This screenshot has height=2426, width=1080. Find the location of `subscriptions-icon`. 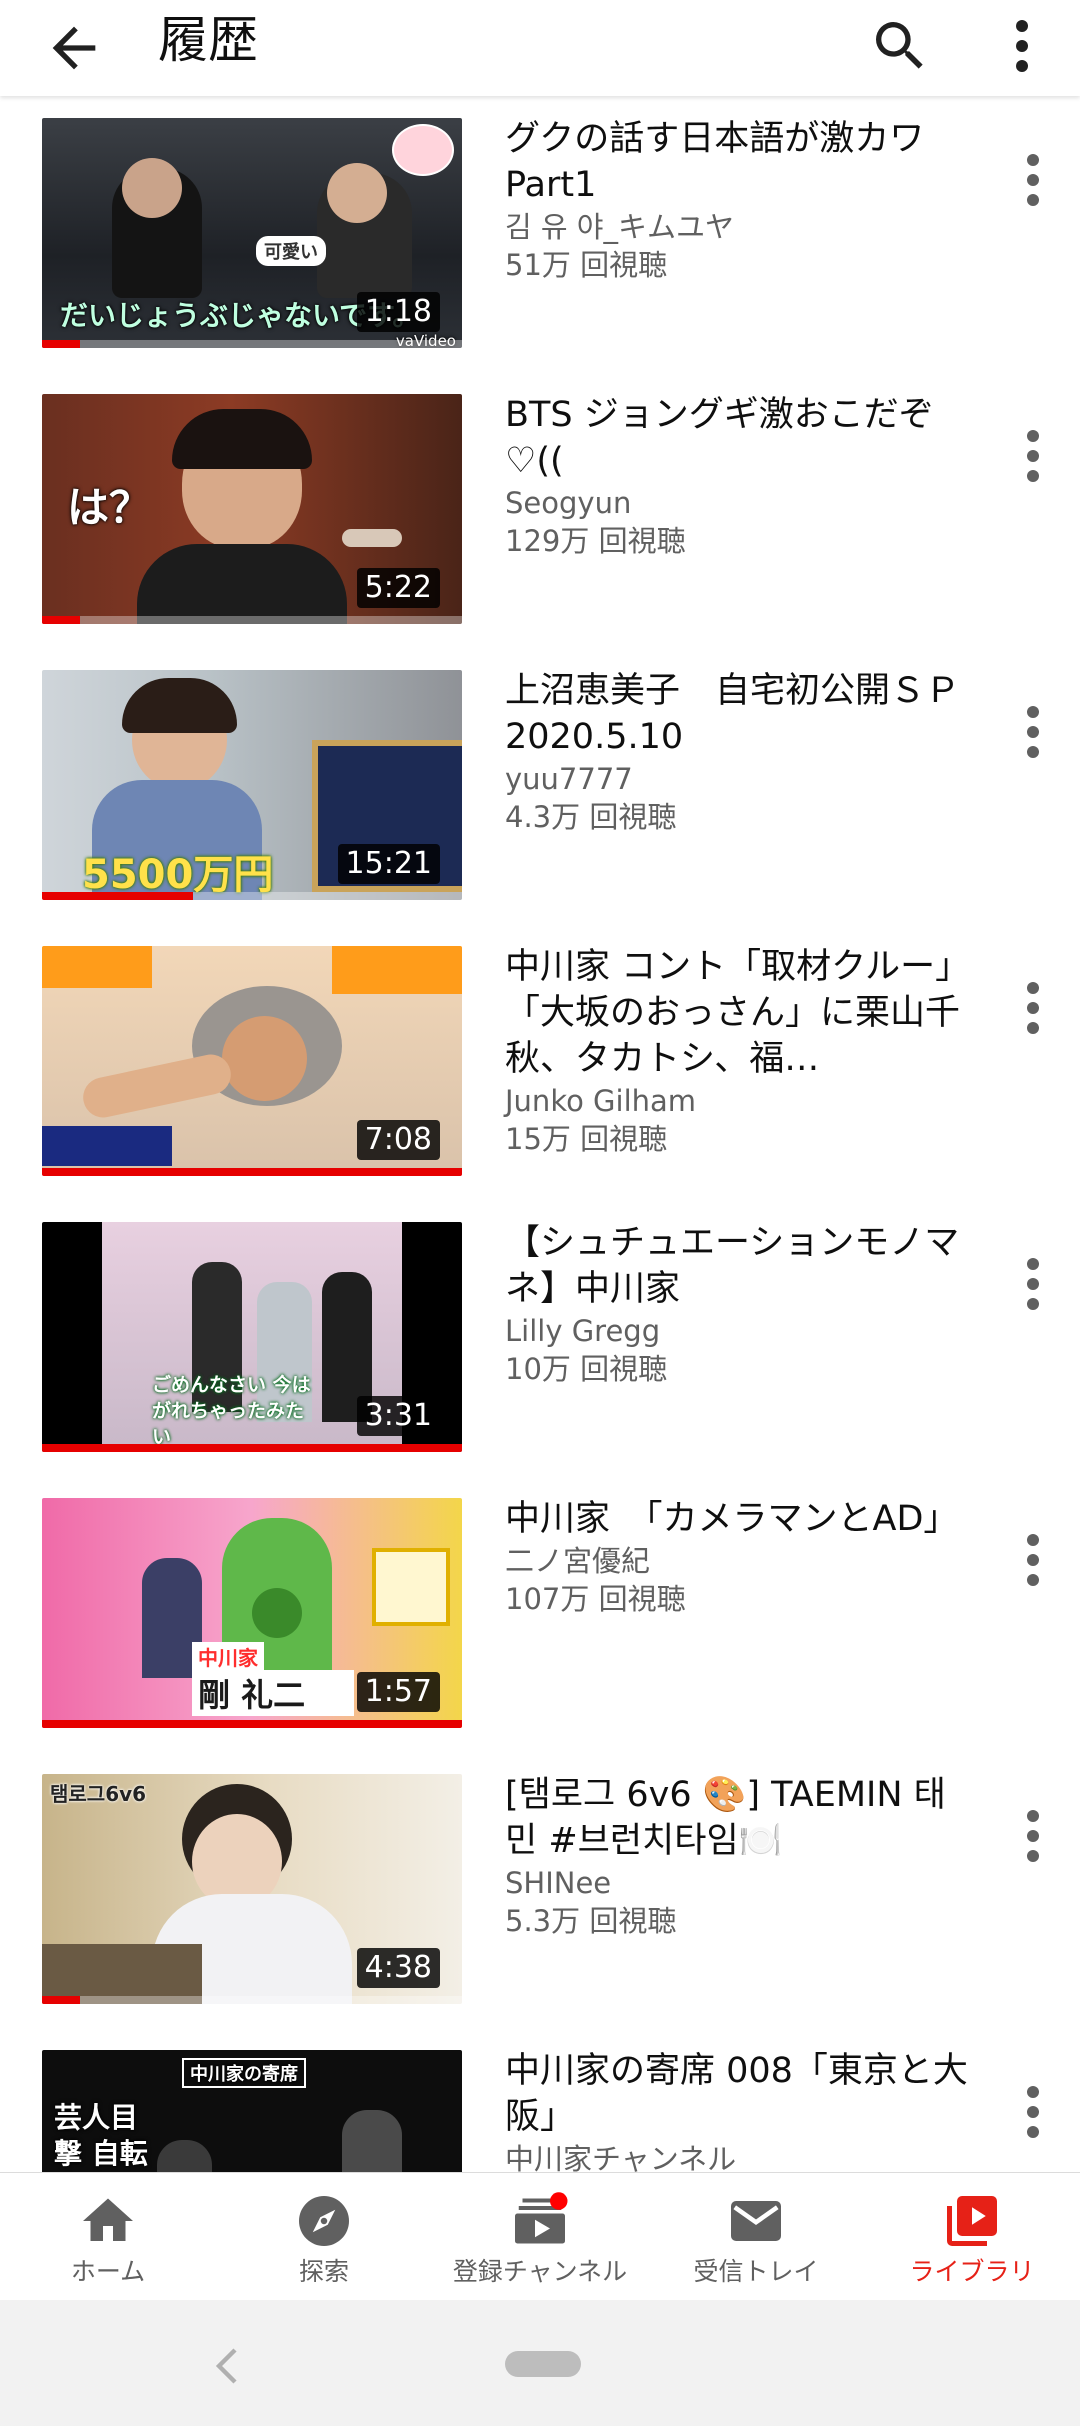

subscriptions-icon is located at coordinates (541, 2218).